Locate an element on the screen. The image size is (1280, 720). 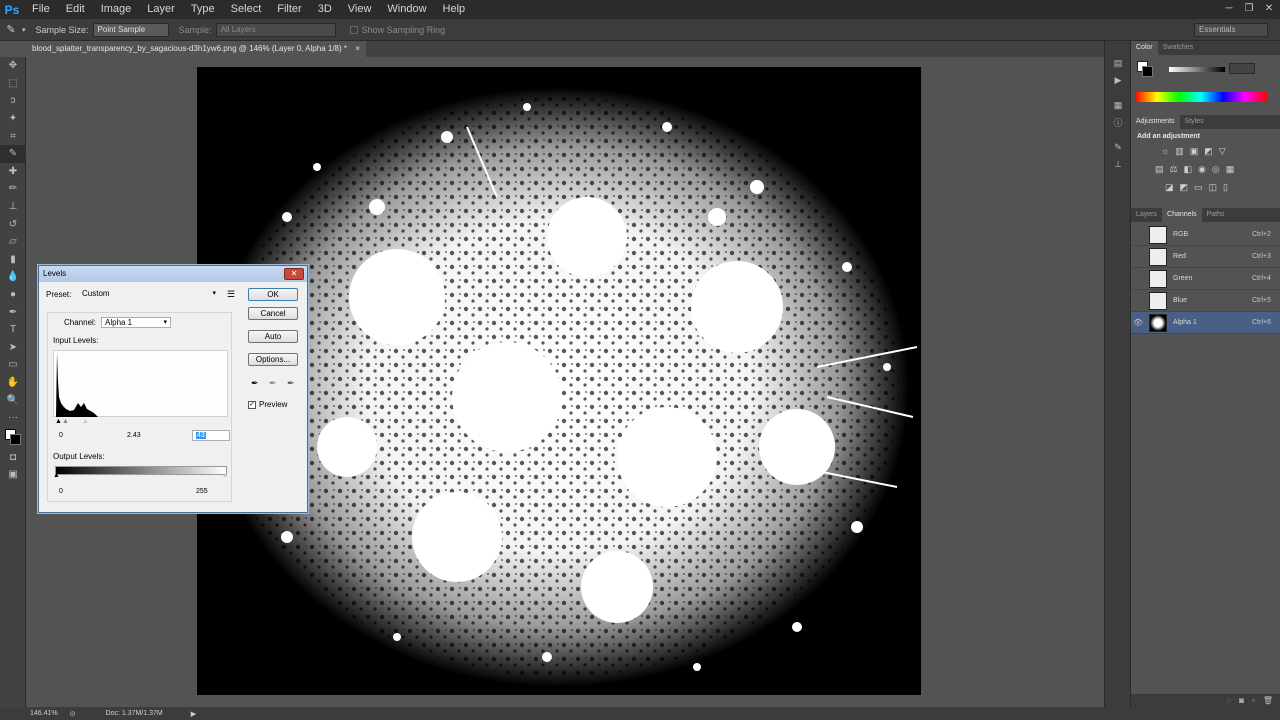
menu-type: Type is located at coordinates (203, 9).